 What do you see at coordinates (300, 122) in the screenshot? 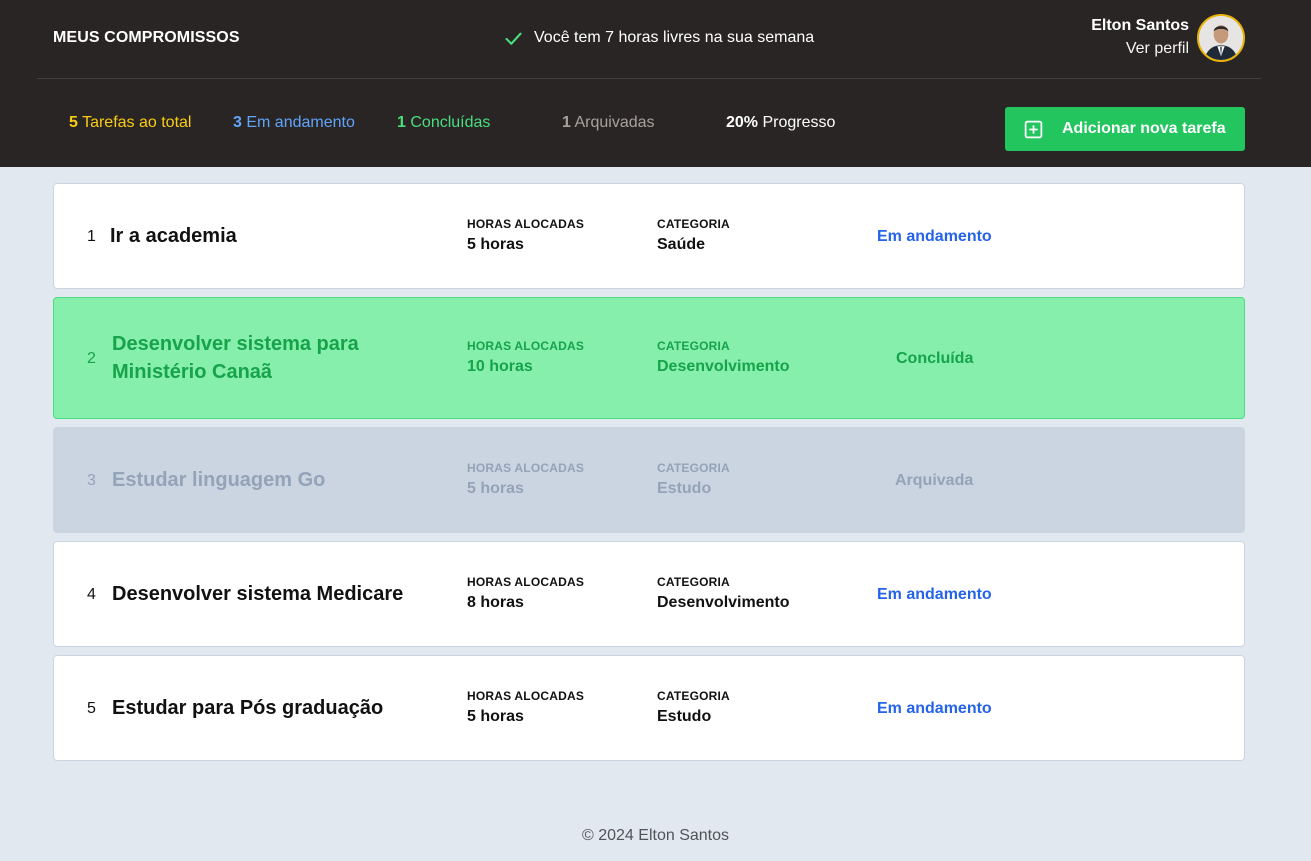
I see `stat-in-progress-label: Em andamento` at bounding box center [300, 122].